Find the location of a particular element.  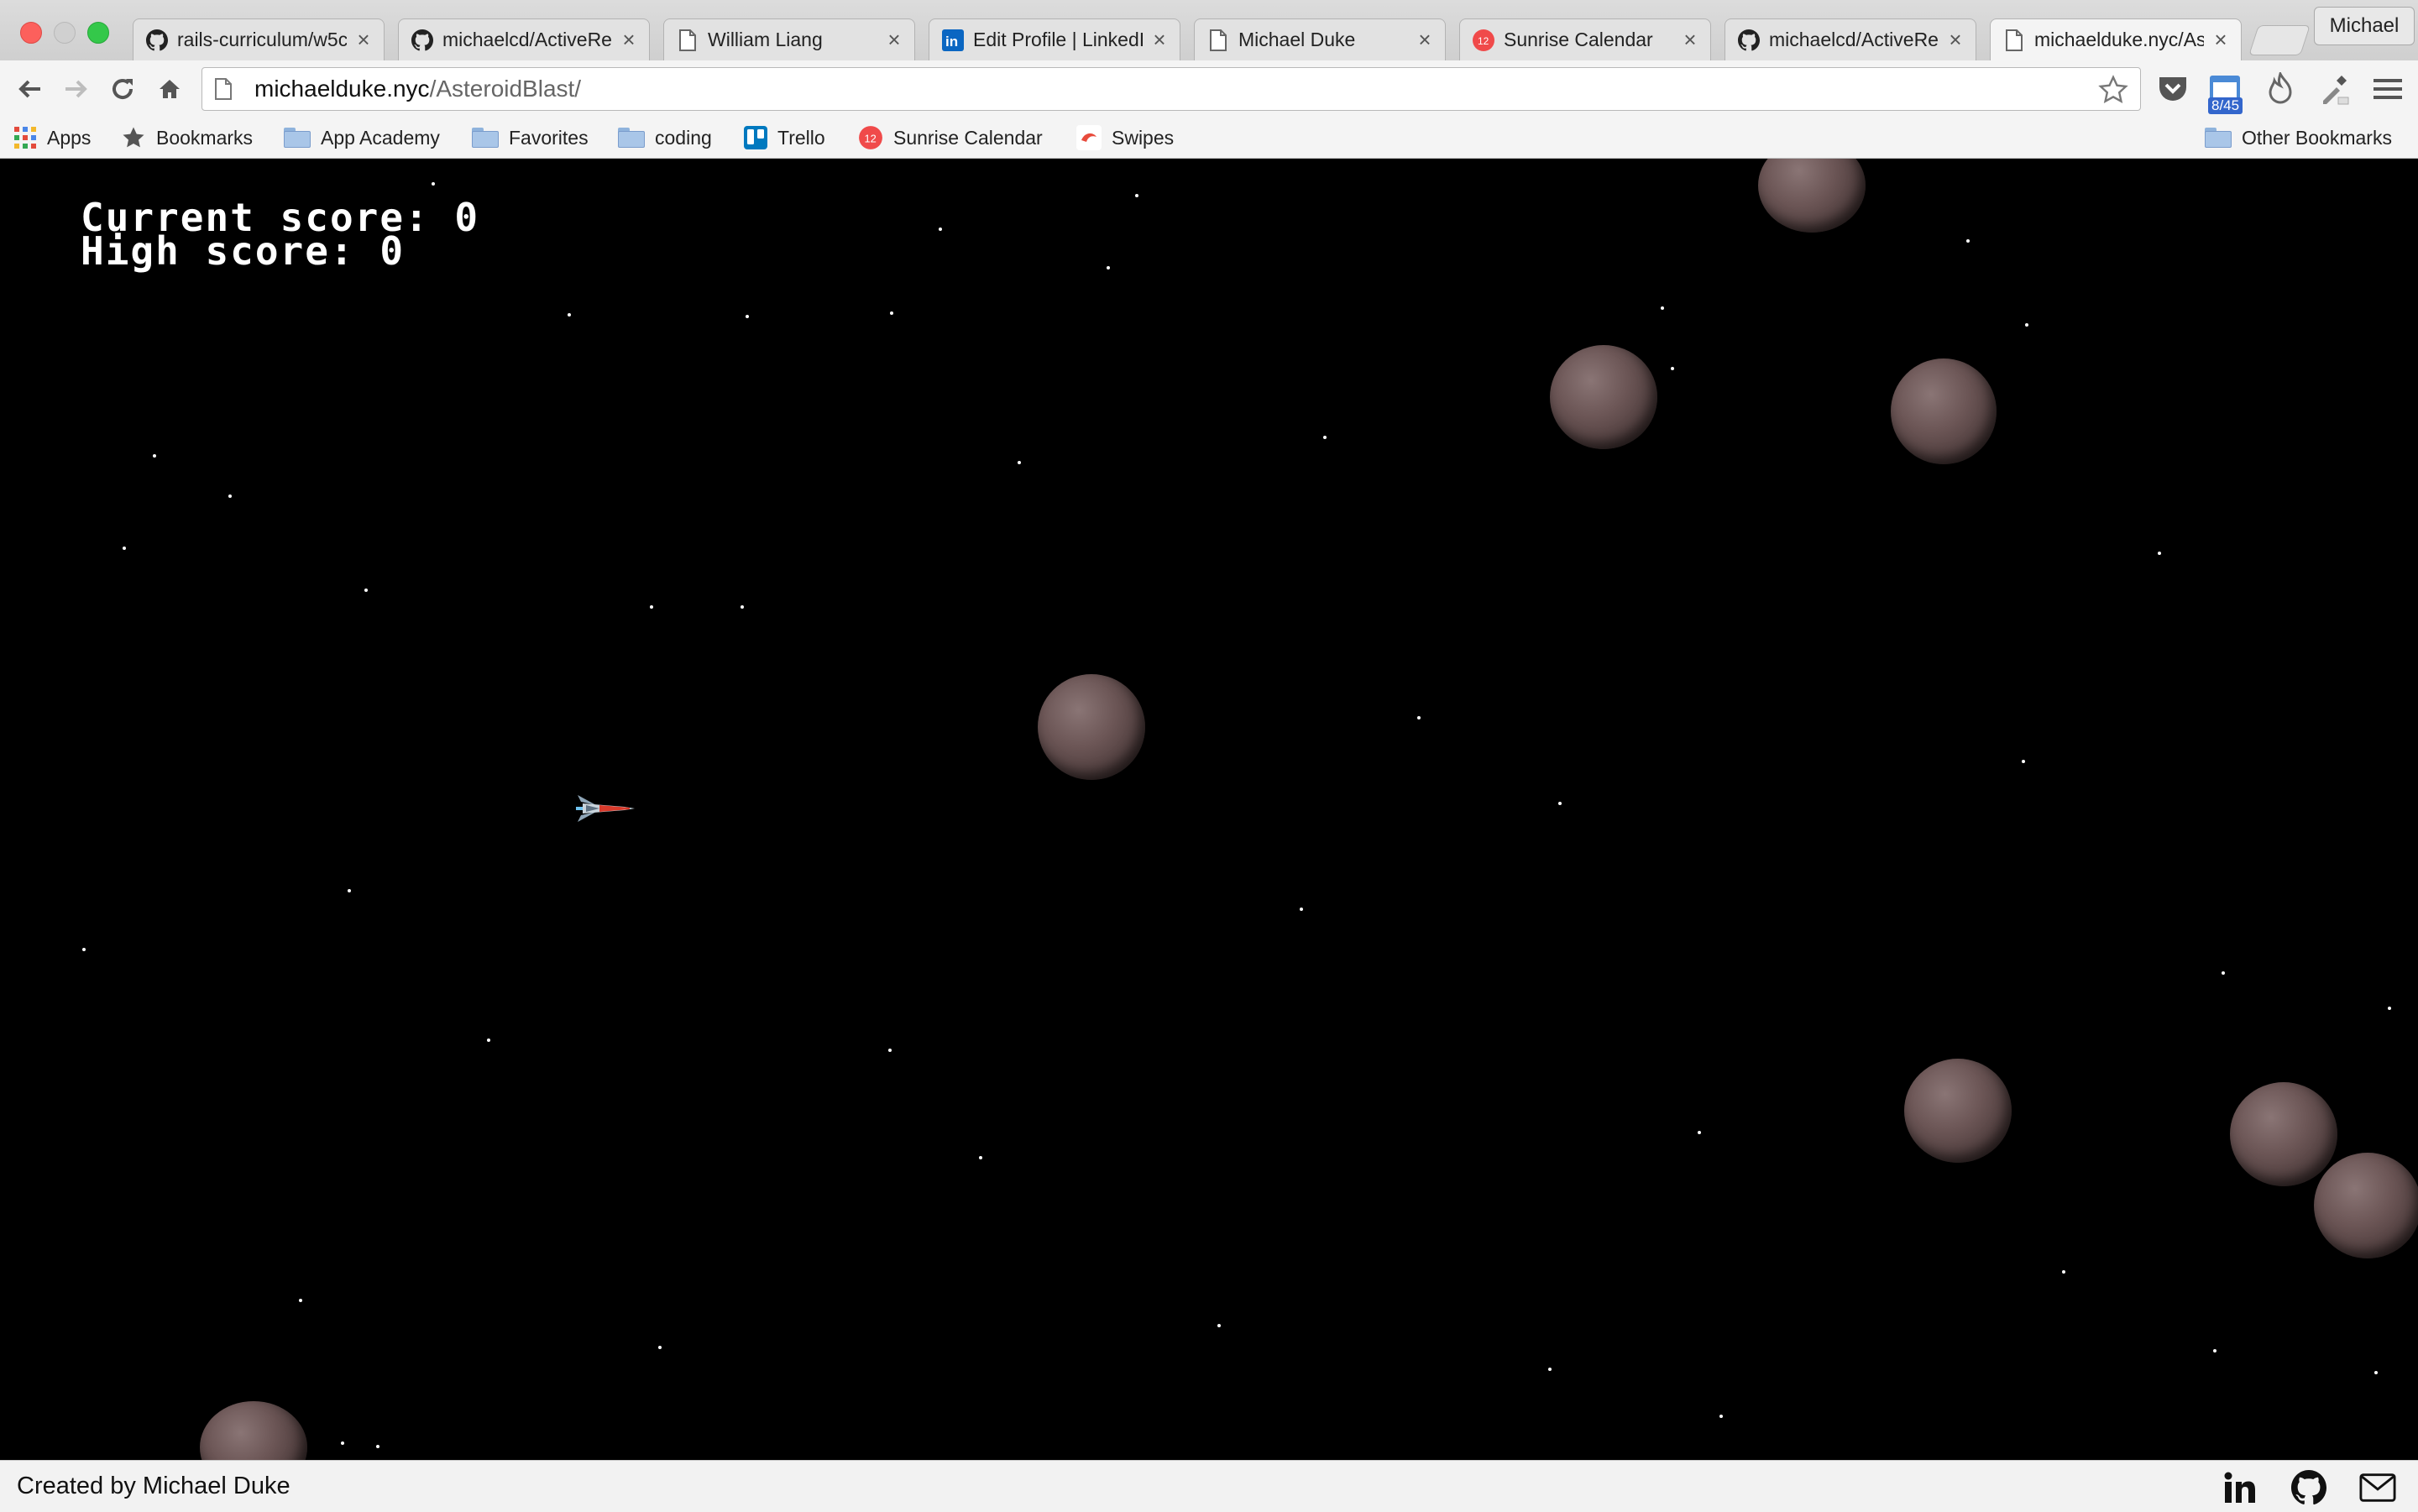

forward-button is located at coordinates (75, 89).